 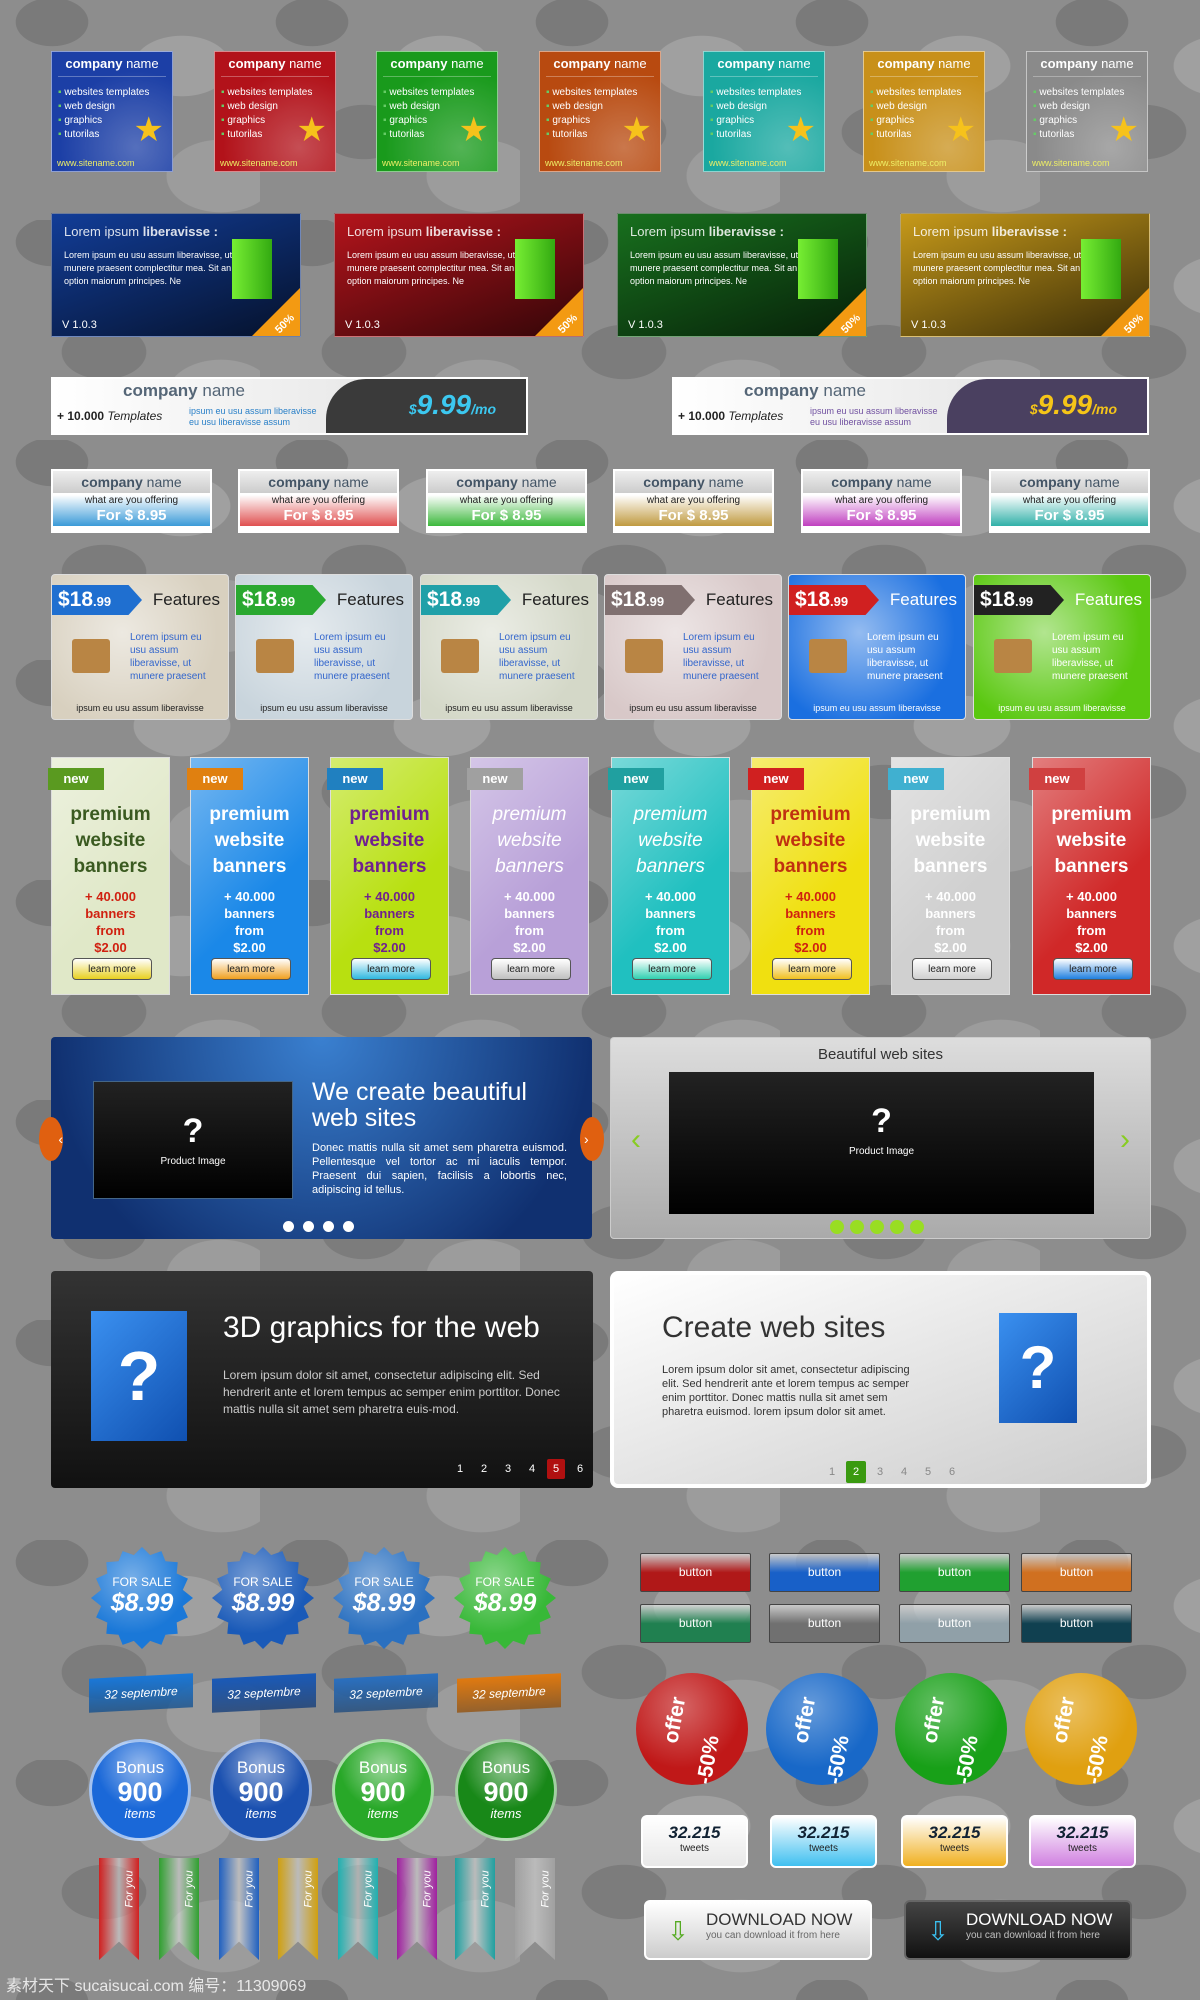 I want to click on offer-price: For $ 8.95, so click(x=318, y=515).